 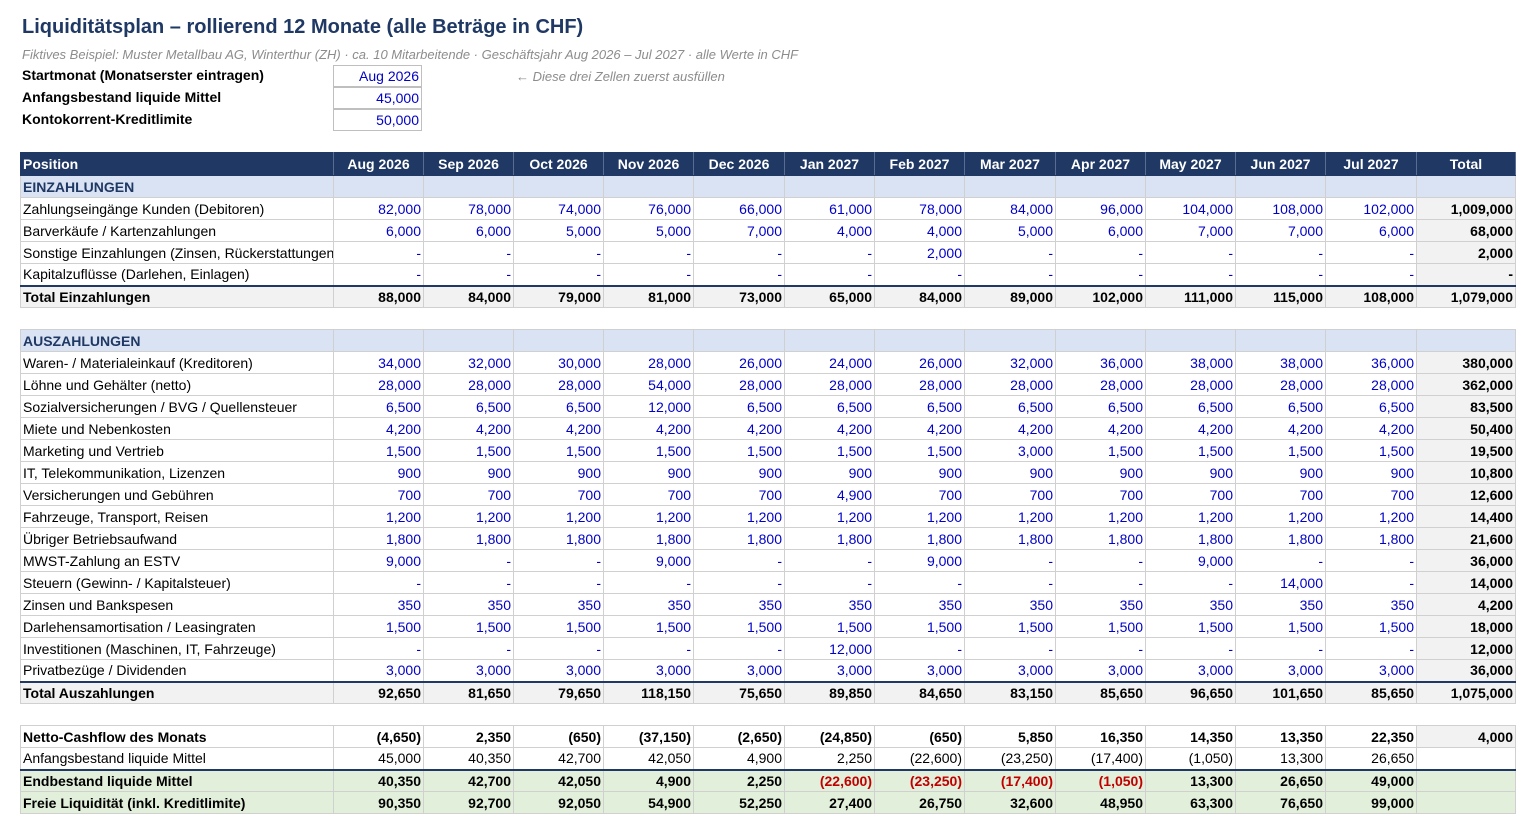 I want to click on input-cell: 34,000, so click(x=378, y=362).